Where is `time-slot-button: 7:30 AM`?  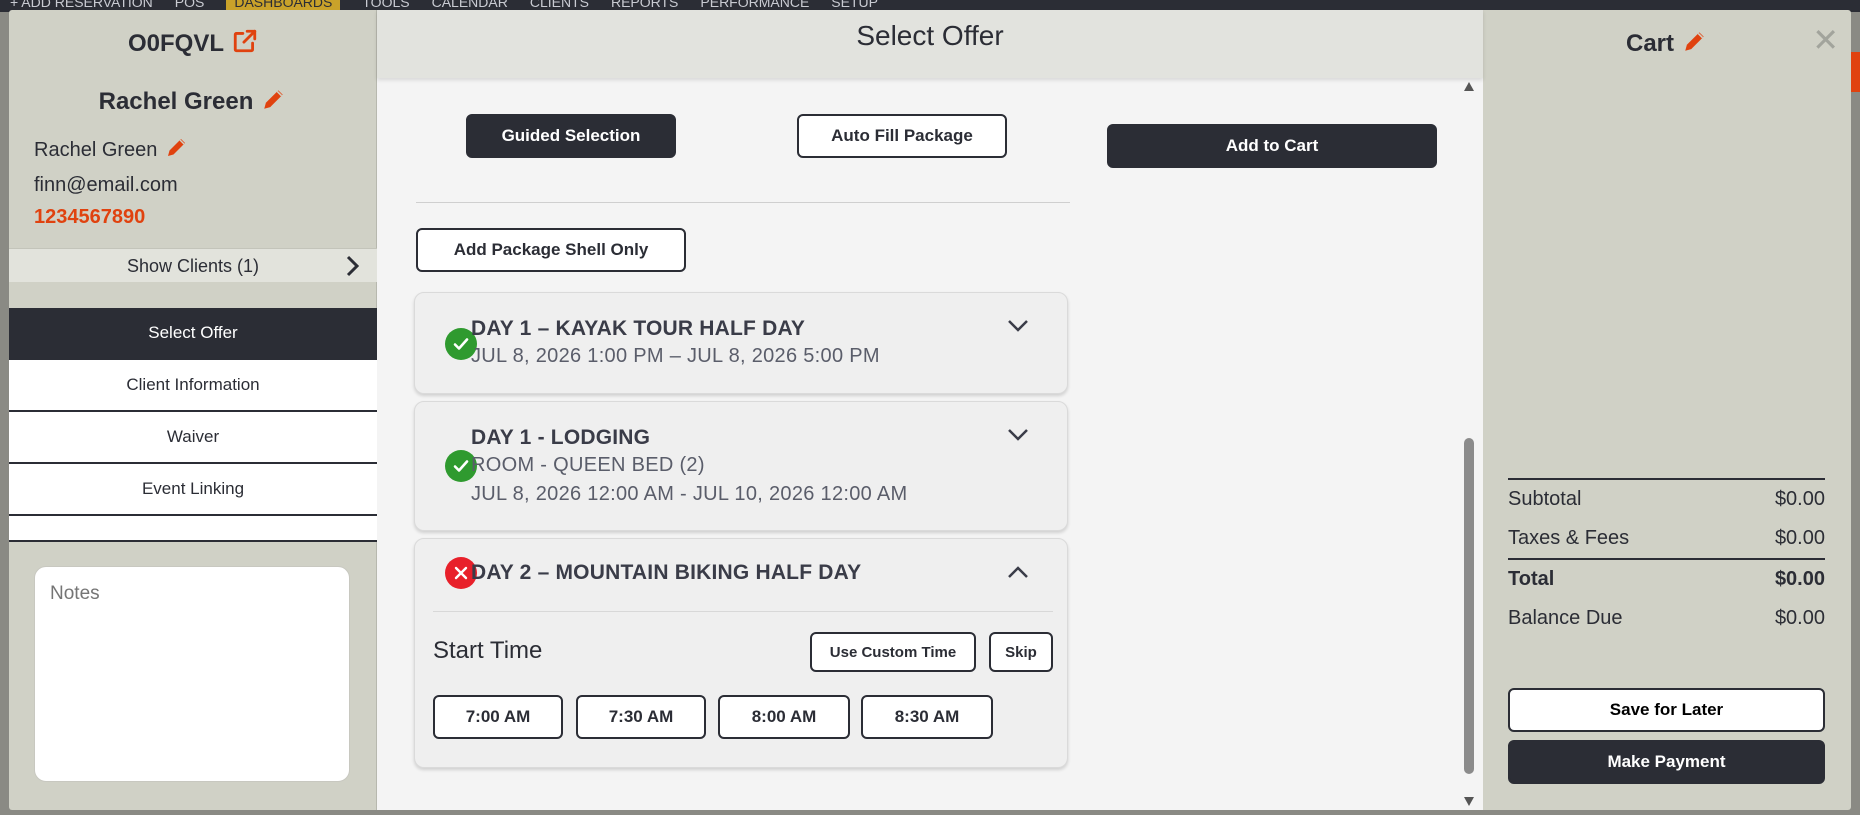
time-slot-button: 7:30 AM is located at coordinates (641, 717).